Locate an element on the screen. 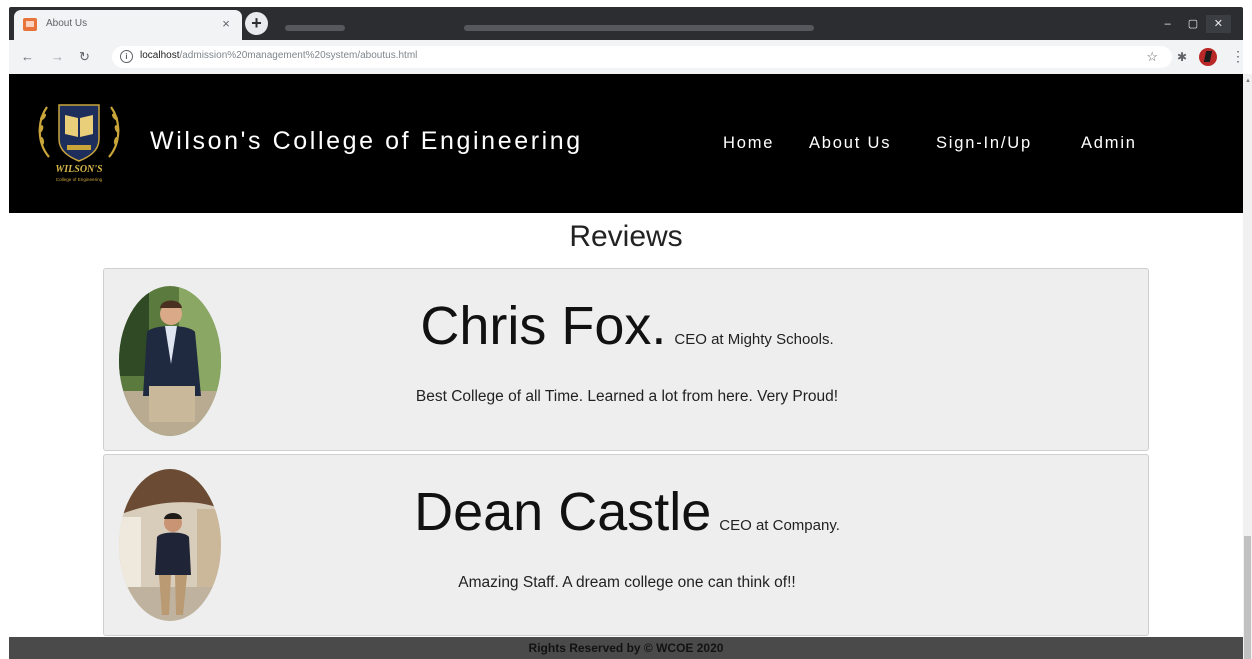 Image resolution: width=1252 pixels, height=659 pixels. reviewer-heading: Chris Fox. CEO at Mighty Schools. is located at coordinates (627, 326).